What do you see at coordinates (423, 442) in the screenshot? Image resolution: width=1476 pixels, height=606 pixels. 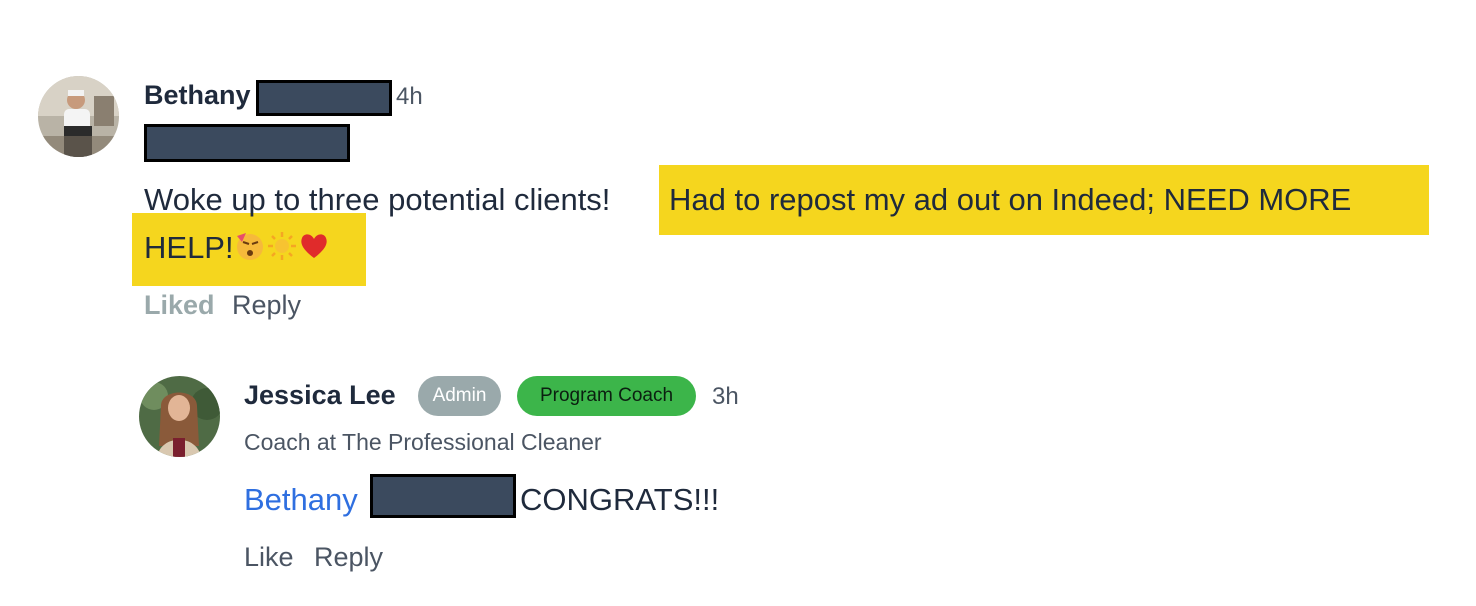 I see `reply-author-subtitle: Coach at The Professional Cleaner` at bounding box center [423, 442].